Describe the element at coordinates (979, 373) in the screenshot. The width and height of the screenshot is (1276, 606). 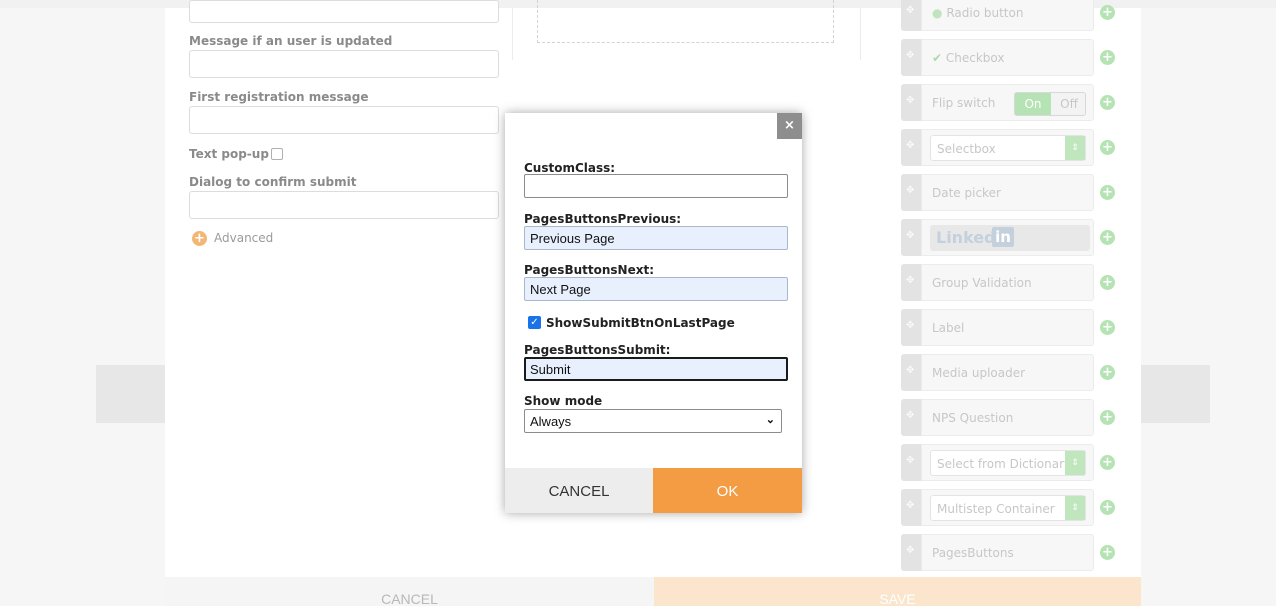
I see `tool-label: Media uploader` at that location.